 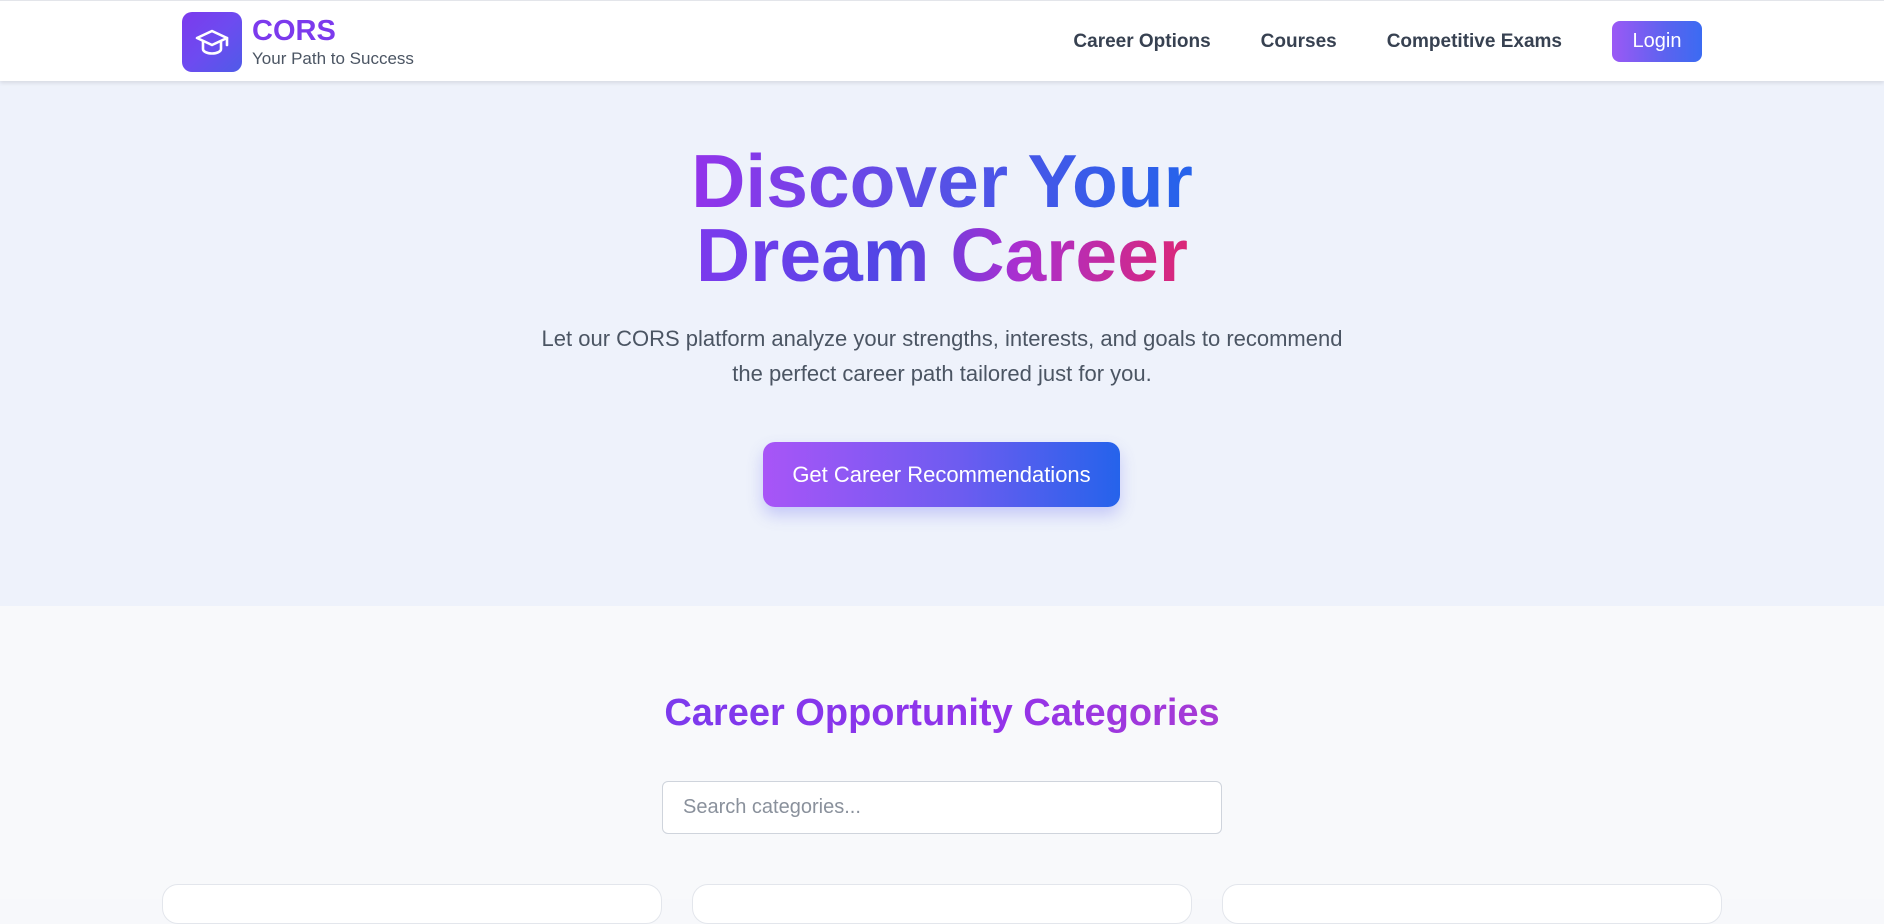 What do you see at coordinates (294, 30) in the screenshot?
I see `brand-name: CORS` at bounding box center [294, 30].